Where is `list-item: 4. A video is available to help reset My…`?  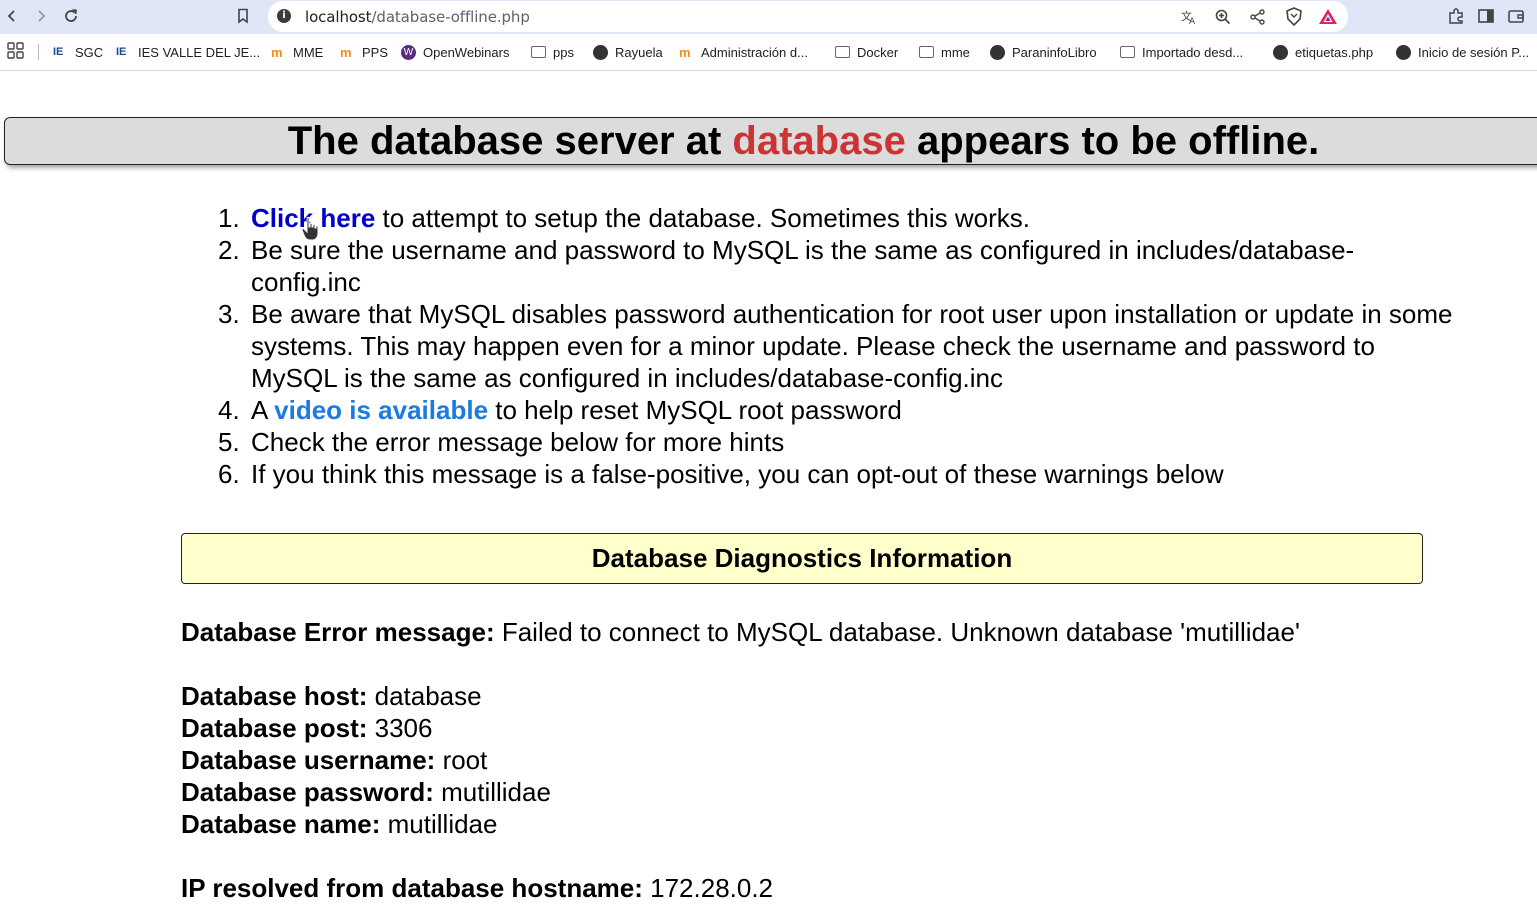 list-item: 4. A video is available to help reset My… is located at coordinates (838, 410).